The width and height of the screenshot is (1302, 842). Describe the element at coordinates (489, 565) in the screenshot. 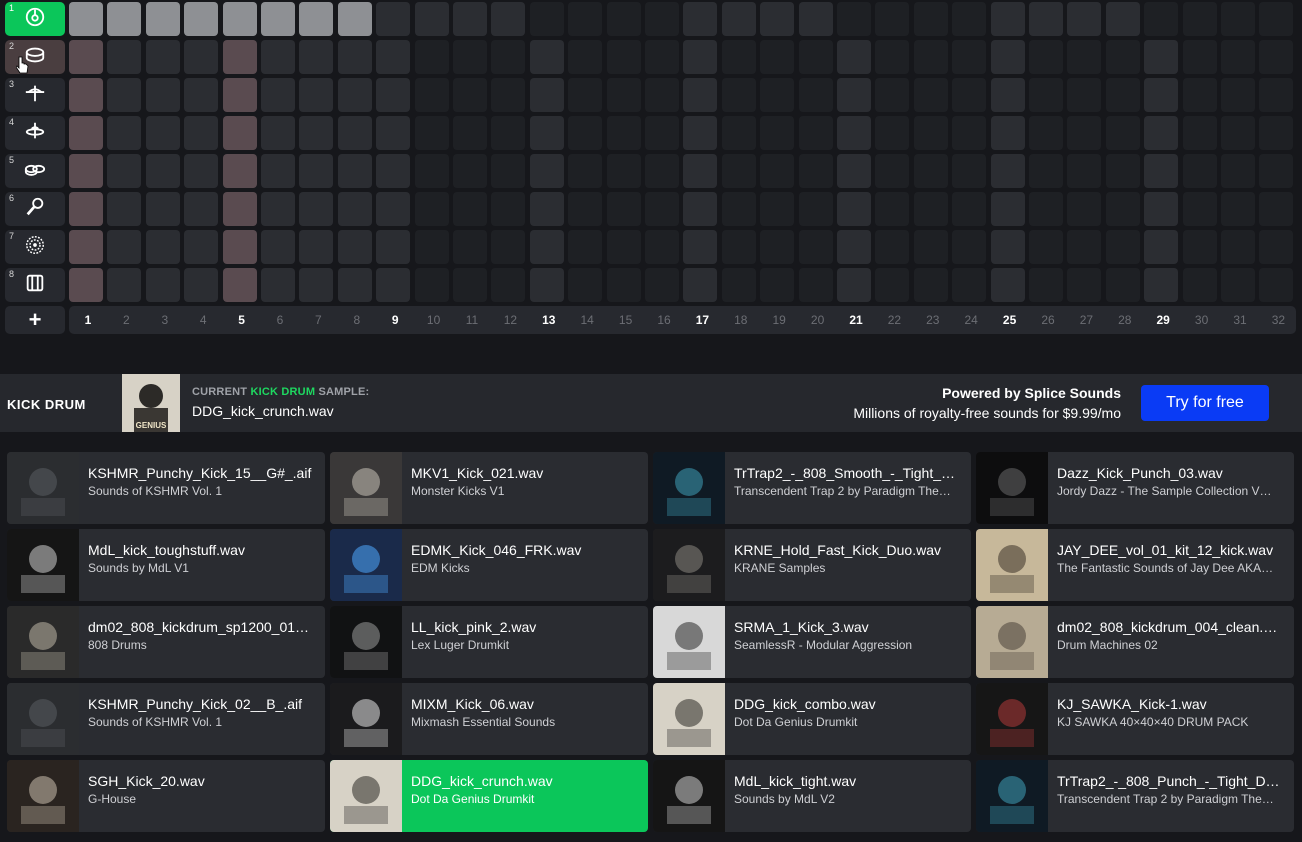

I see `sample-card: EDMK_Kick_046_FRK.wav EDM Kicks` at that location.